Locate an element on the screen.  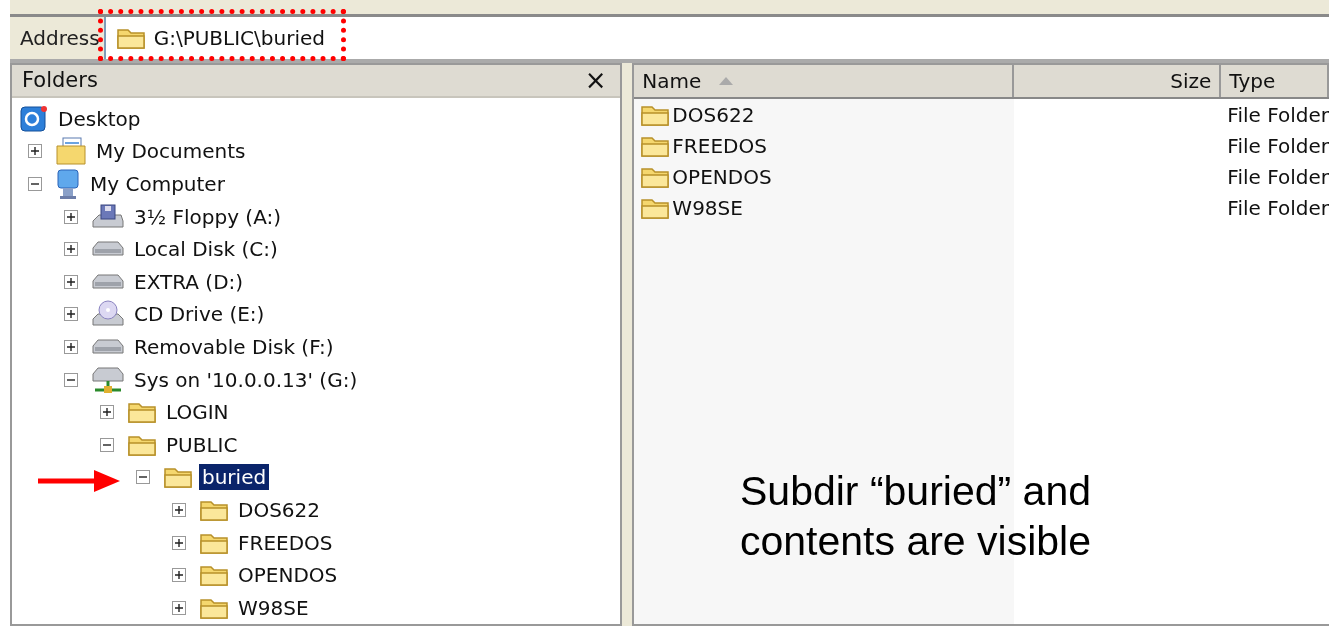
close-button: × is located at coordinates (595, 80).